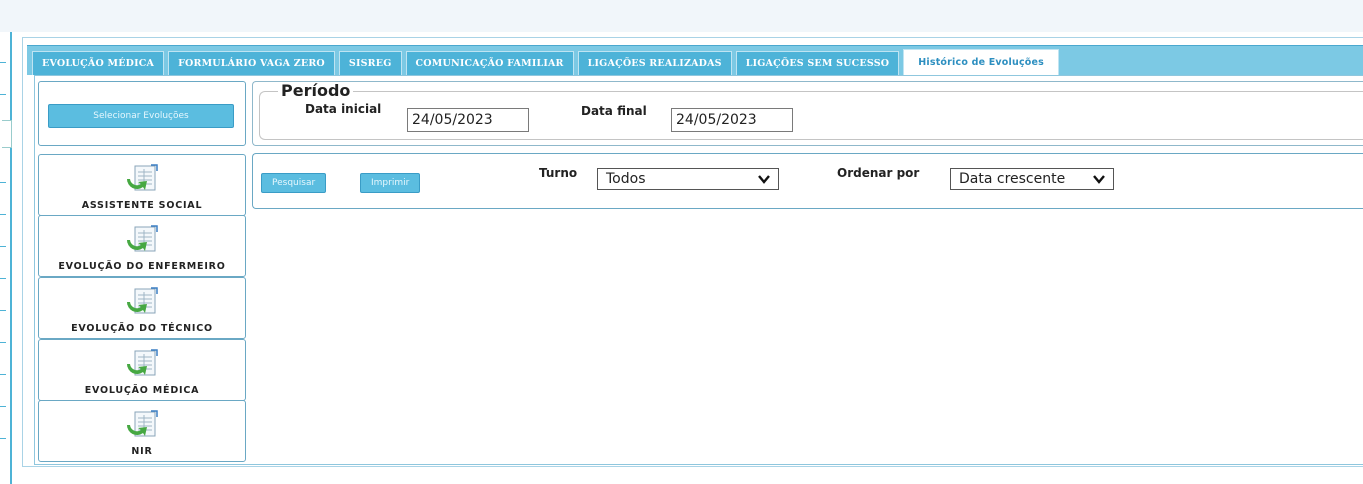 The image size is (1363, 484). Describe the element at coordinates (468, 120) in the screenshot. I see `start-date-input: 24/05/2023` at that location.